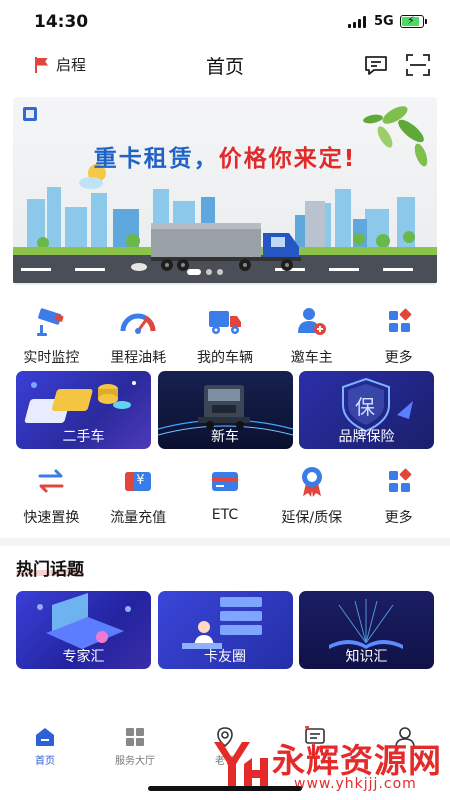 Image resolution: width=450 pixels, height=800 pixels. Describe the element at coordinates (51, 481) in the screenshot. I see `swap-icon` at that location.